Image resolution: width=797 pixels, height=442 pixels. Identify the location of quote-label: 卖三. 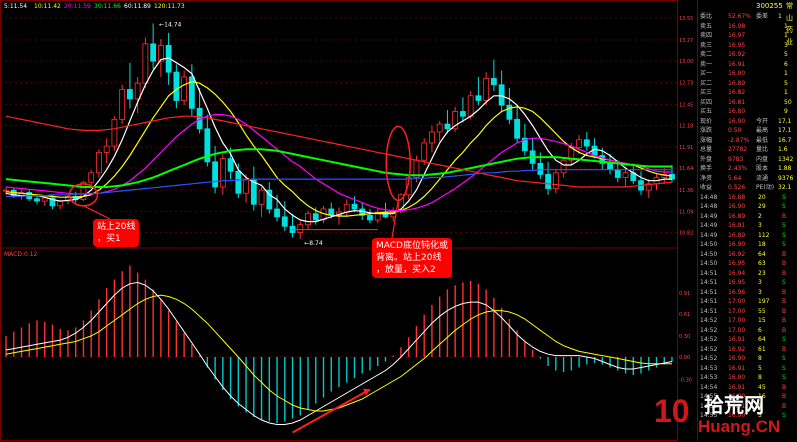
(706, 45).